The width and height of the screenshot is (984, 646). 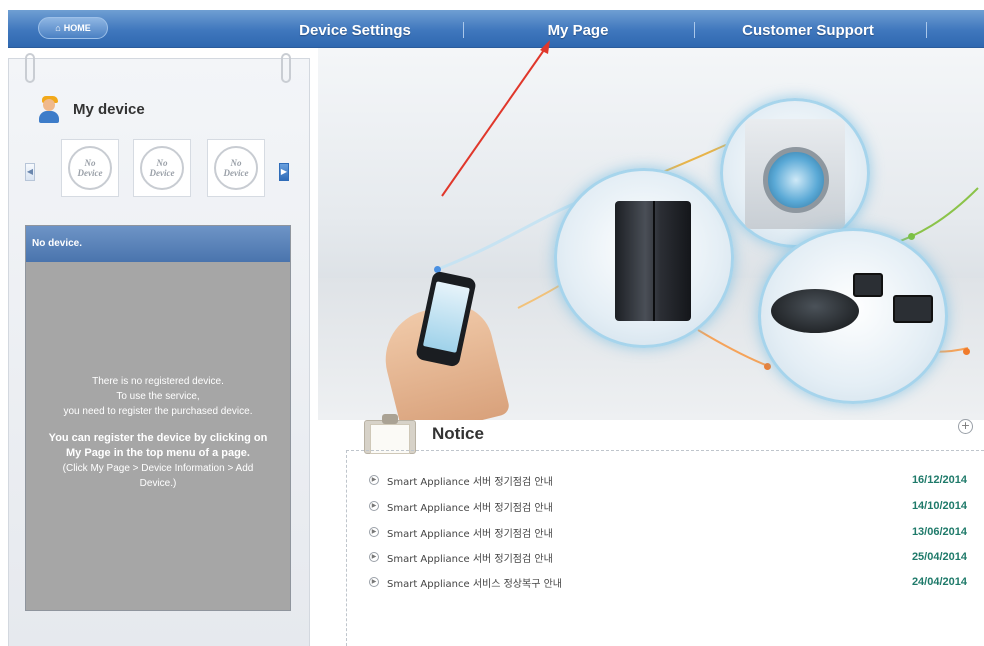 I want to click on refrigerator-bubble, so click(x=644, y=258).